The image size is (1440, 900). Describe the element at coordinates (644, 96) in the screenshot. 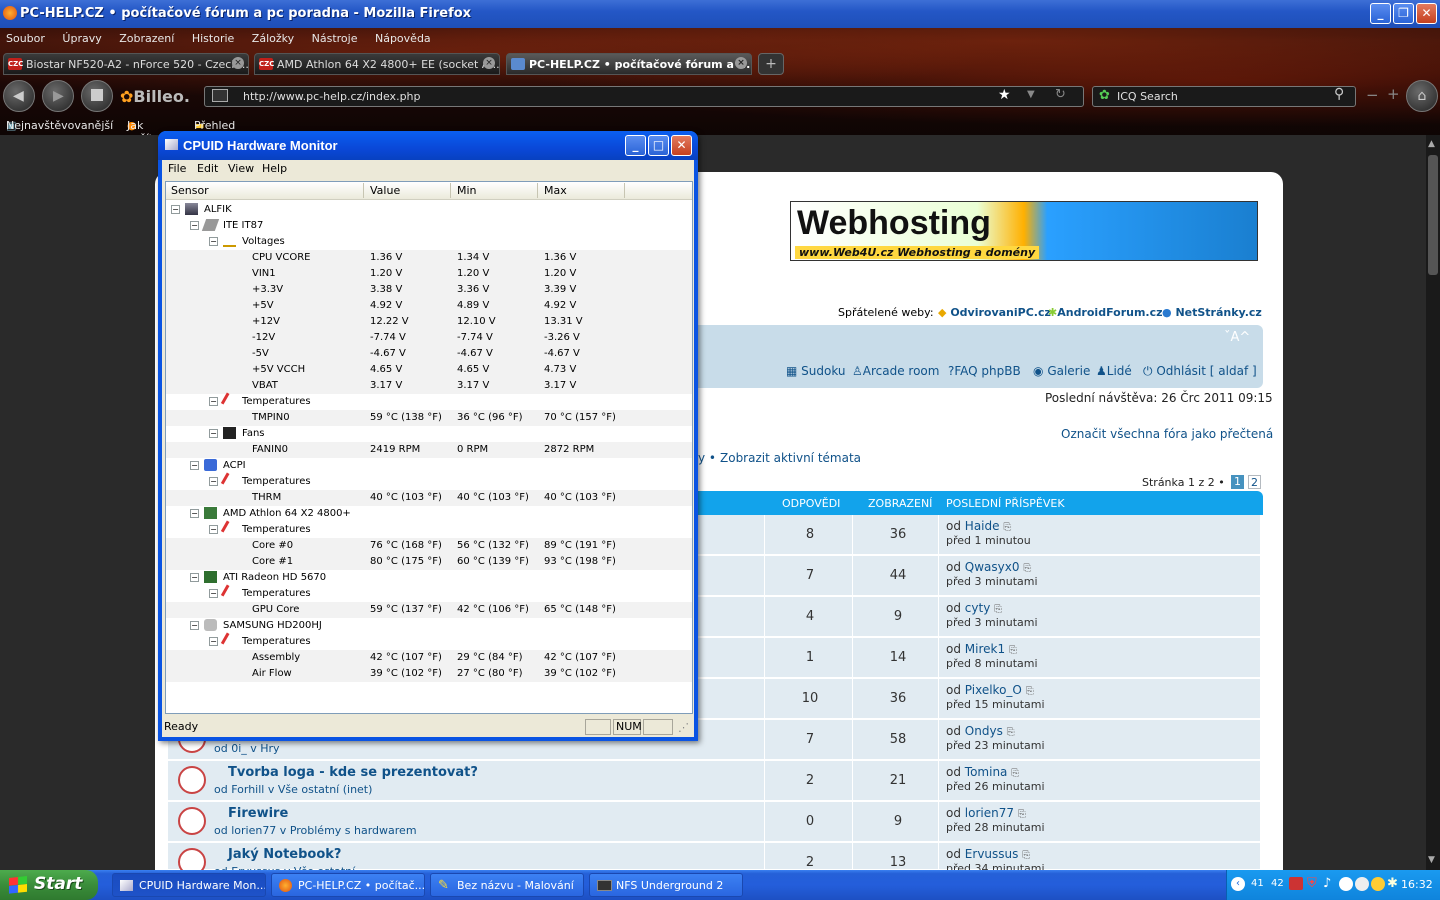

I see `url-input: http://www.pc-help.cz/index.php` at that location.